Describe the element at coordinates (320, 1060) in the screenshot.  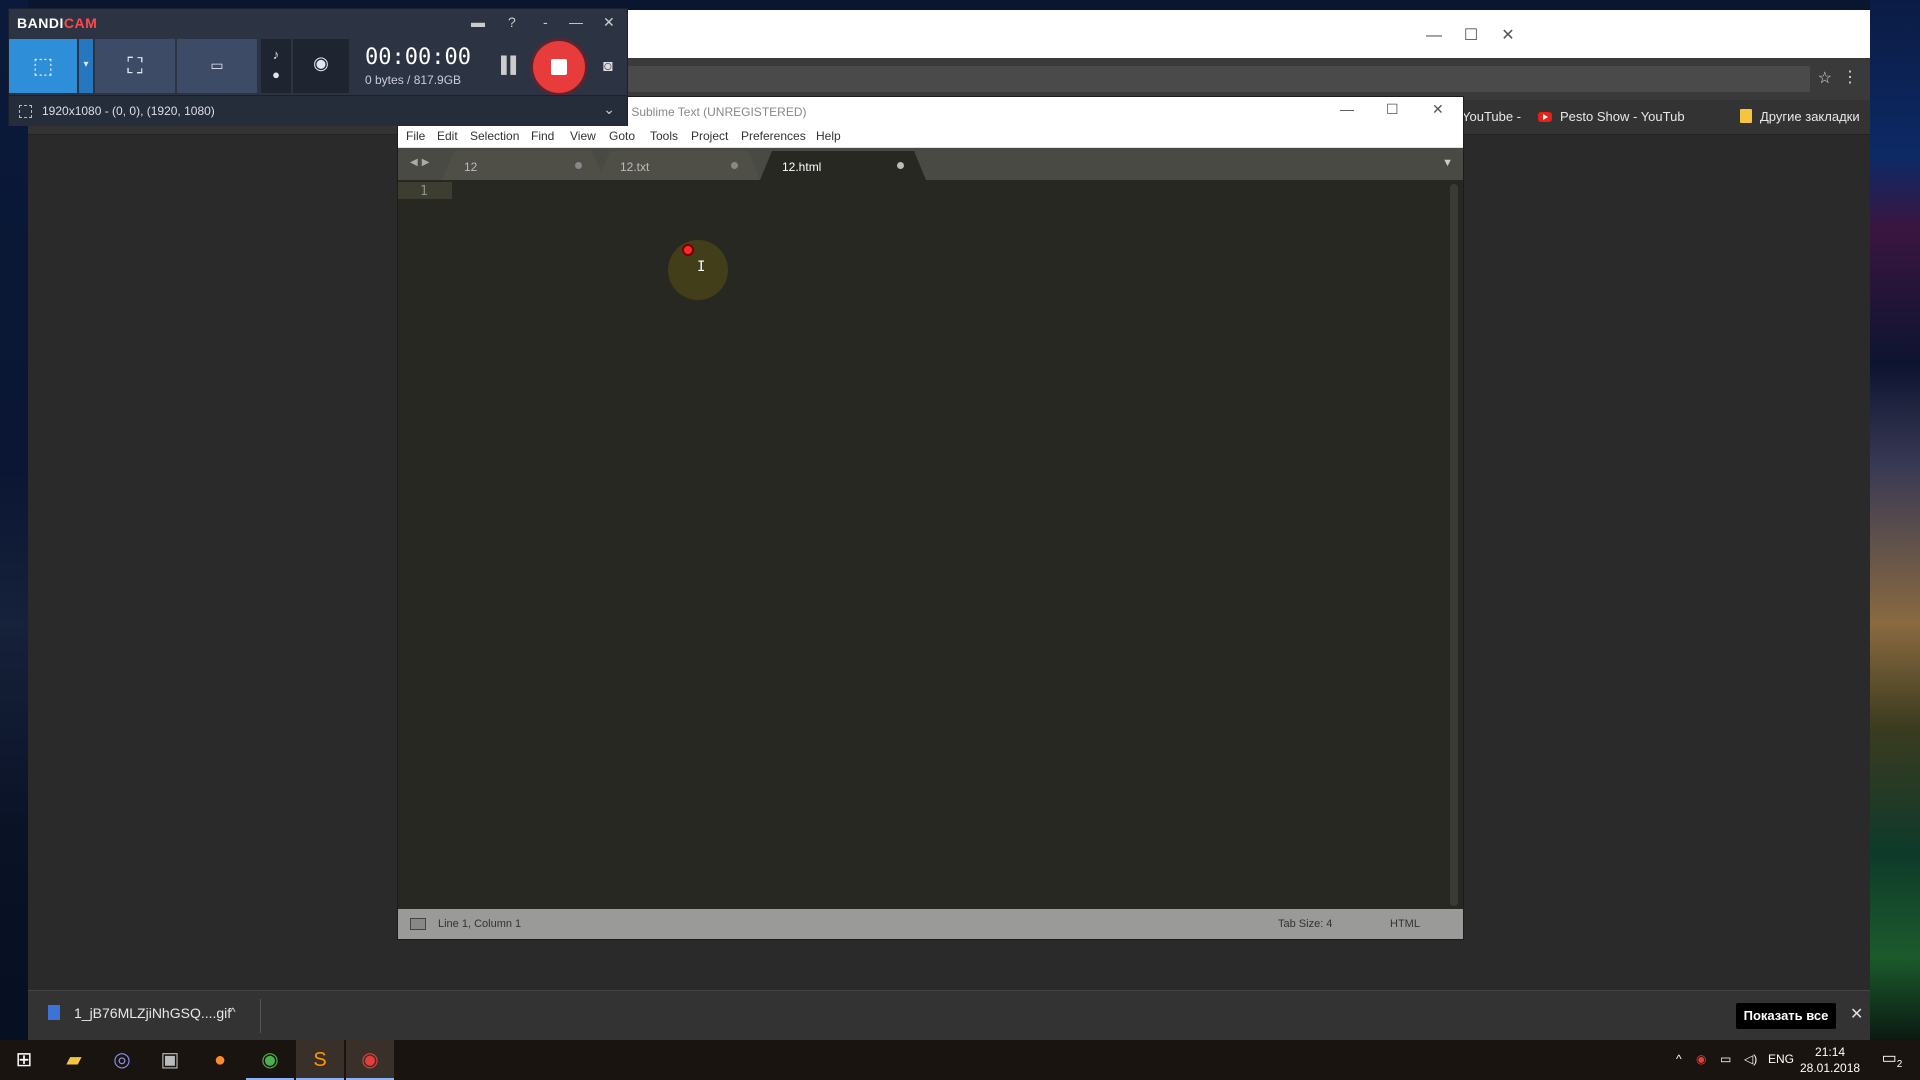
I see `sublime-text-icon: S` at that location.